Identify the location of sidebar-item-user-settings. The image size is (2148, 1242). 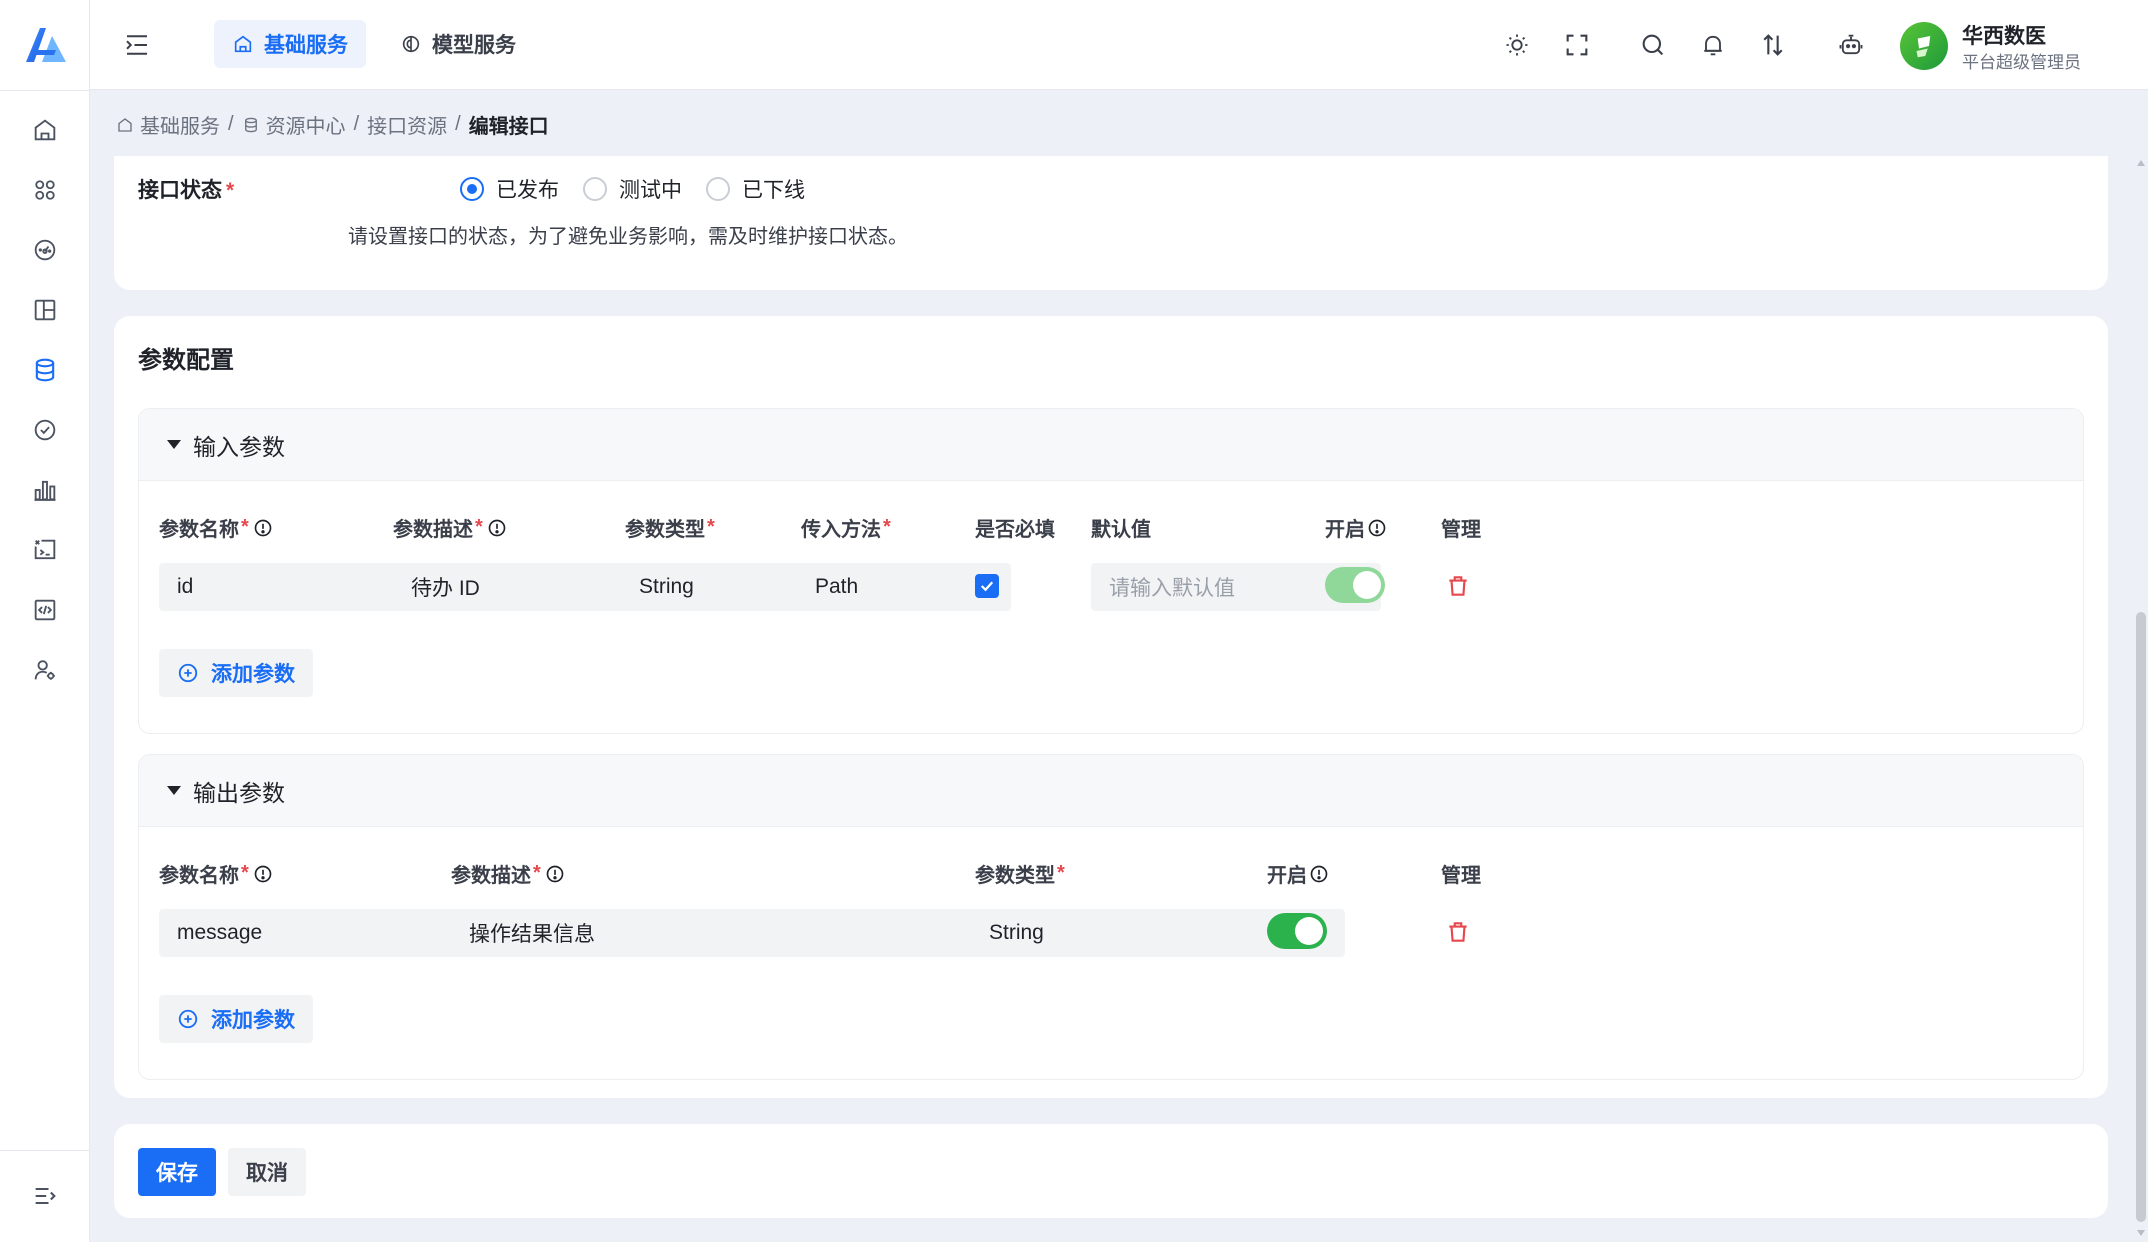
(45, 670).